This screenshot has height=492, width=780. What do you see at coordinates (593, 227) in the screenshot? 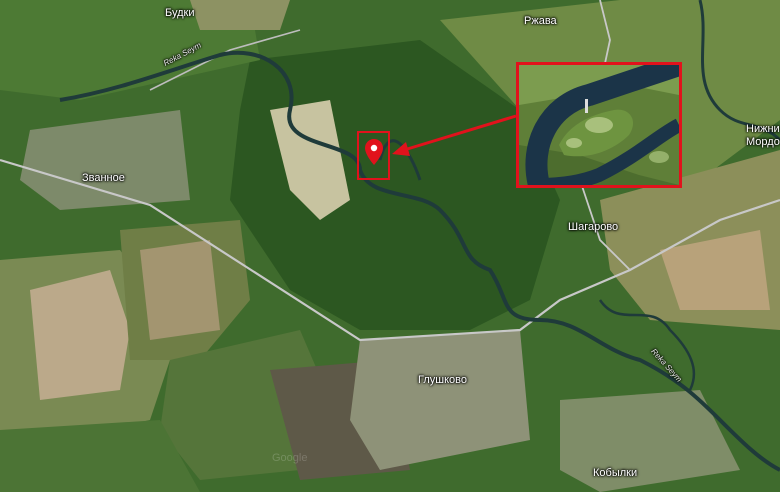
I see `place-label-shagarovo: Шагарово` at bounding box center [593, 227].